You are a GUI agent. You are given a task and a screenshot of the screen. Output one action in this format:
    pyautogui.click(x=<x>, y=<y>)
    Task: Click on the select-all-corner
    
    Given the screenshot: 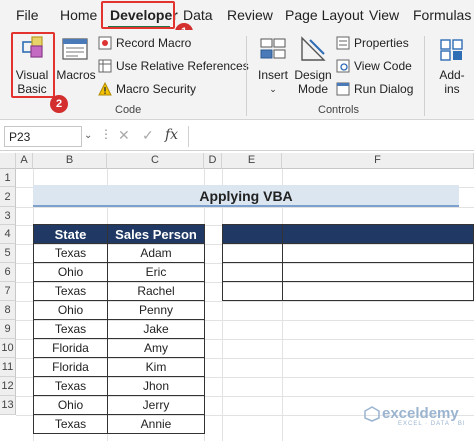 What is the action you would take?
    pyautogui.click(x=8, y=161)
    